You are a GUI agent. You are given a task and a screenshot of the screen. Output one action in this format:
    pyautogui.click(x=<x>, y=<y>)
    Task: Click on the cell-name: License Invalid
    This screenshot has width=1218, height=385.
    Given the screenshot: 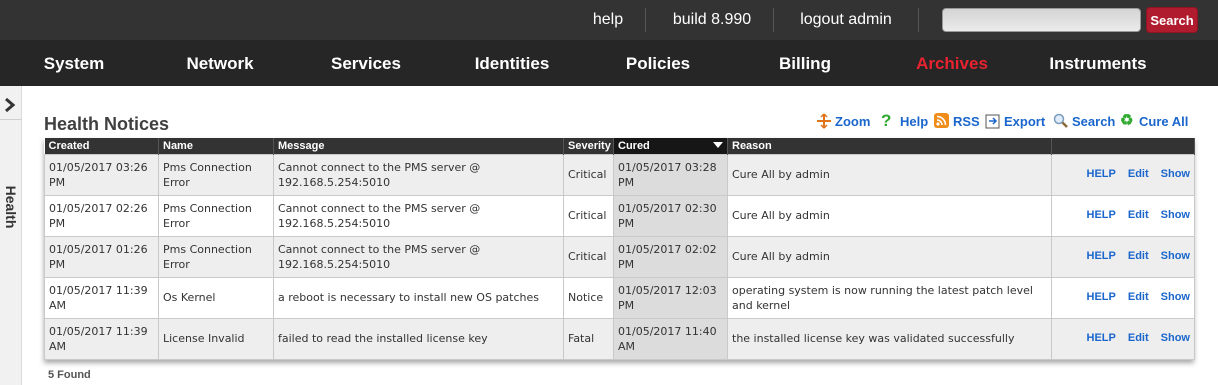 What is the action you would take?
    pyautogui.click(x=216, y=338)
    